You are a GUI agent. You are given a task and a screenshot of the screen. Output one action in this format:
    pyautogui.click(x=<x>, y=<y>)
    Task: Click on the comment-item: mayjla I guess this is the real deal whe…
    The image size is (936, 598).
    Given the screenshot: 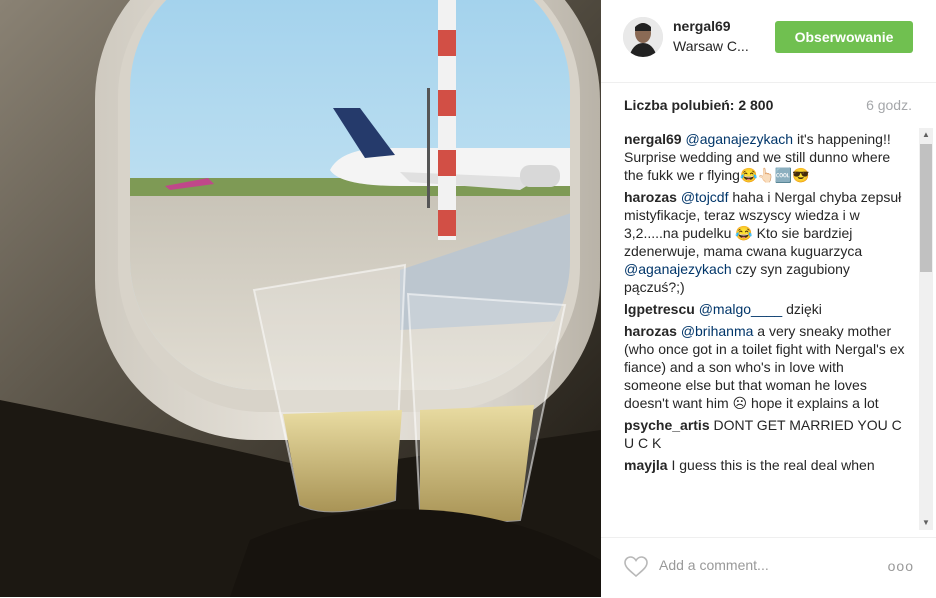 What is the action you would take?
    pyautogui.click(x=760, y=465)
    